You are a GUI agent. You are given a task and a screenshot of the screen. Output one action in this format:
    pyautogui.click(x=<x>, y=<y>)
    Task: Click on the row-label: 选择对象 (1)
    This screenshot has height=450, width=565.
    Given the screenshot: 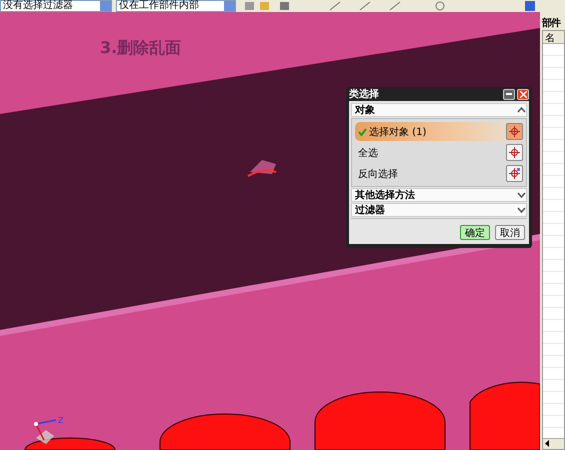 What is the action you would take?
    pyautogui.click(x=397, y=132)
    